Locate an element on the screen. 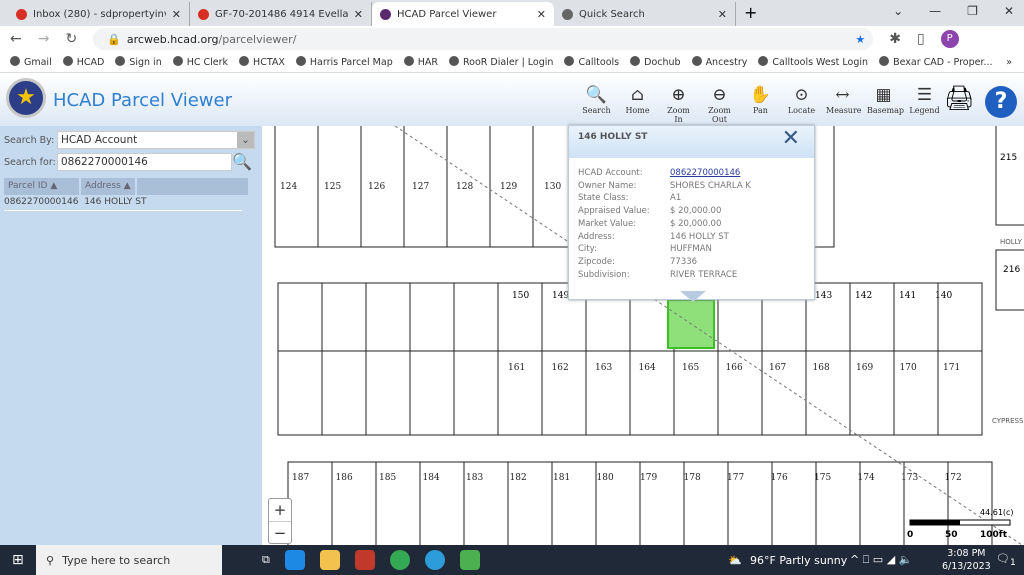  column-address: Address ▲ is located at coordinates (109, 186).